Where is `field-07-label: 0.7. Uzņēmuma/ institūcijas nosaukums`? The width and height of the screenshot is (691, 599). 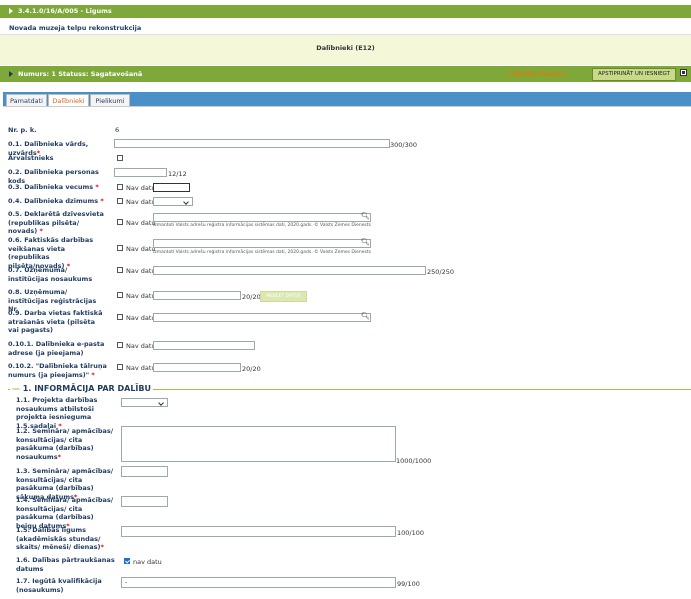 field-07-label: 0.7. Uzņēmuma/ institūcijas nosaukums is located at coordinates (50, 274).